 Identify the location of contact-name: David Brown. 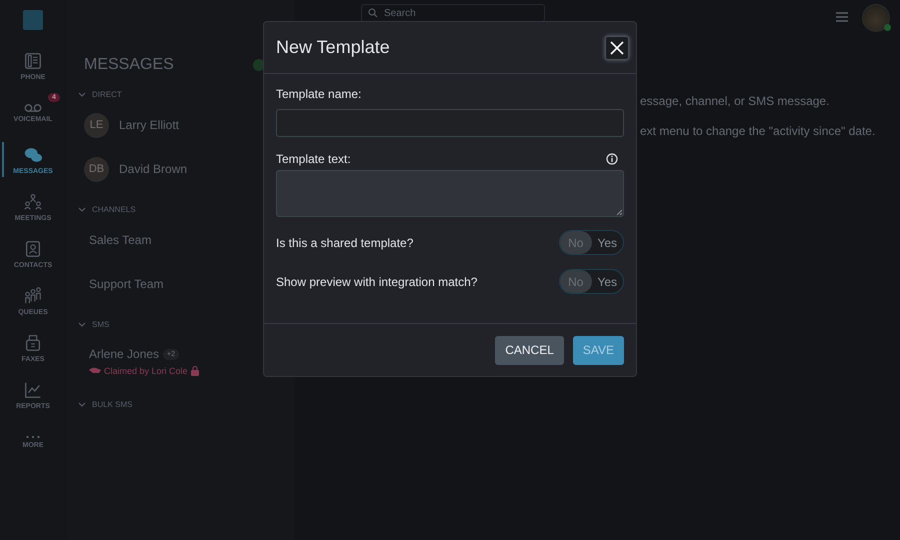
(153, 169).